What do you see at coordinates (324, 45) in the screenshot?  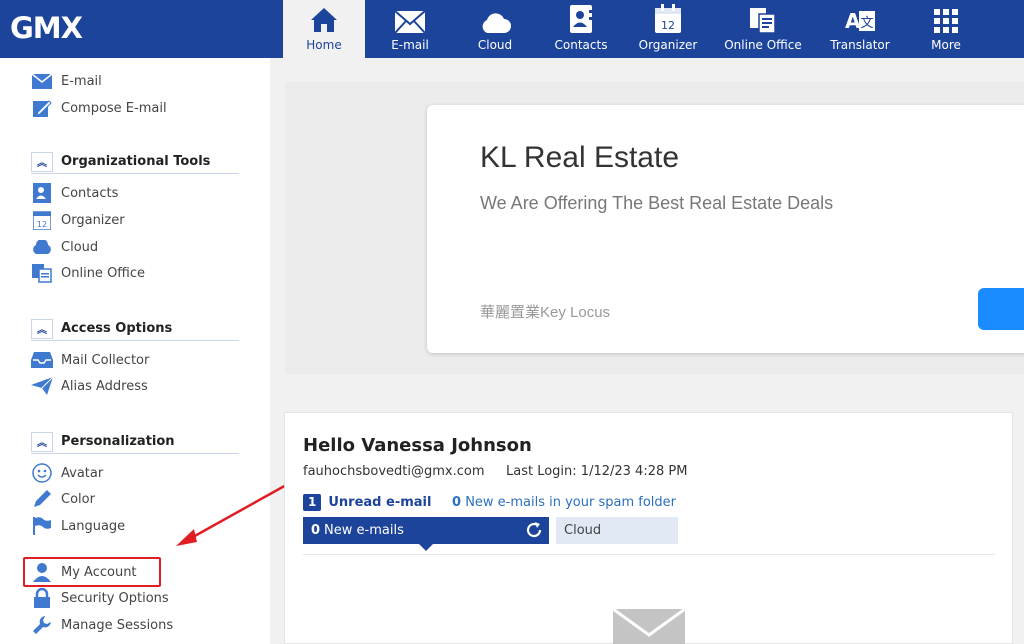 I see `nav-label: Home` at bounding box center [324, 45].